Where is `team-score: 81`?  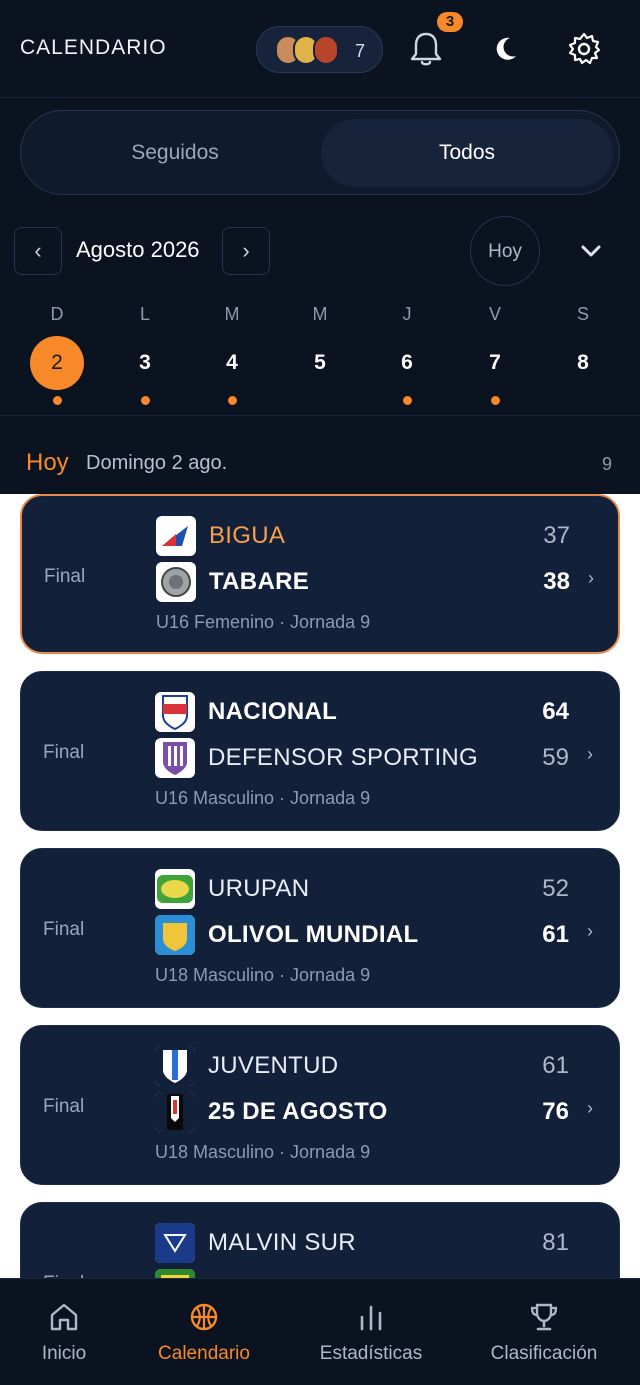
team-score: 81 is located at coordinates (555, 1242).